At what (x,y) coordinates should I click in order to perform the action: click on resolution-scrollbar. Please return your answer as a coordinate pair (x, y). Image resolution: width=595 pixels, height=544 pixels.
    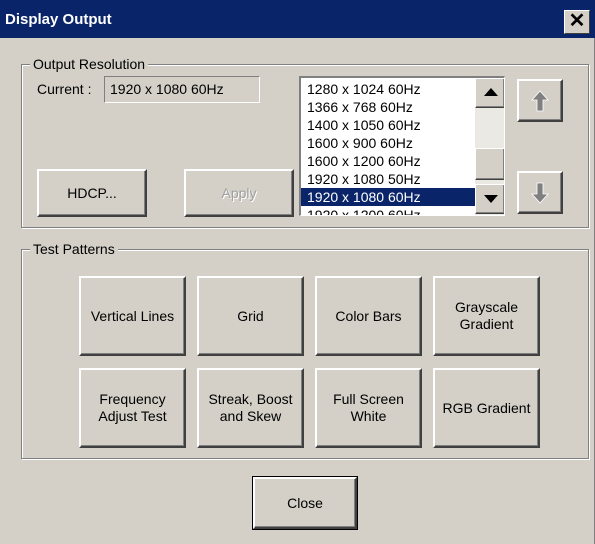
    Looking at the image, I should click on (489, 146).